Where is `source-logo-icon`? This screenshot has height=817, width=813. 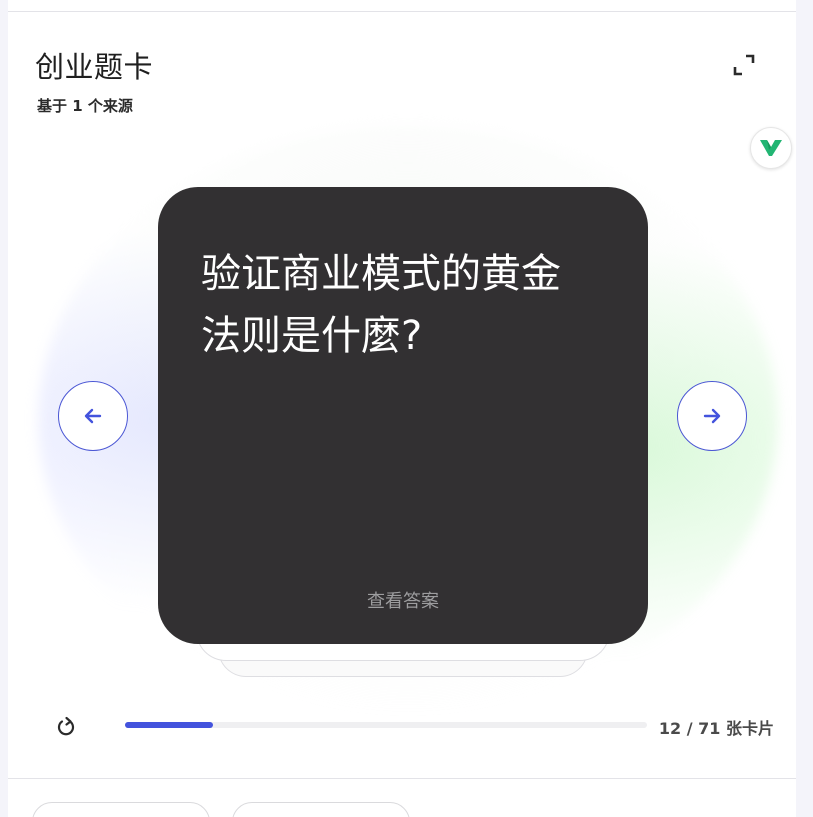
source-logo-icon is located at coordinates (771, 148).